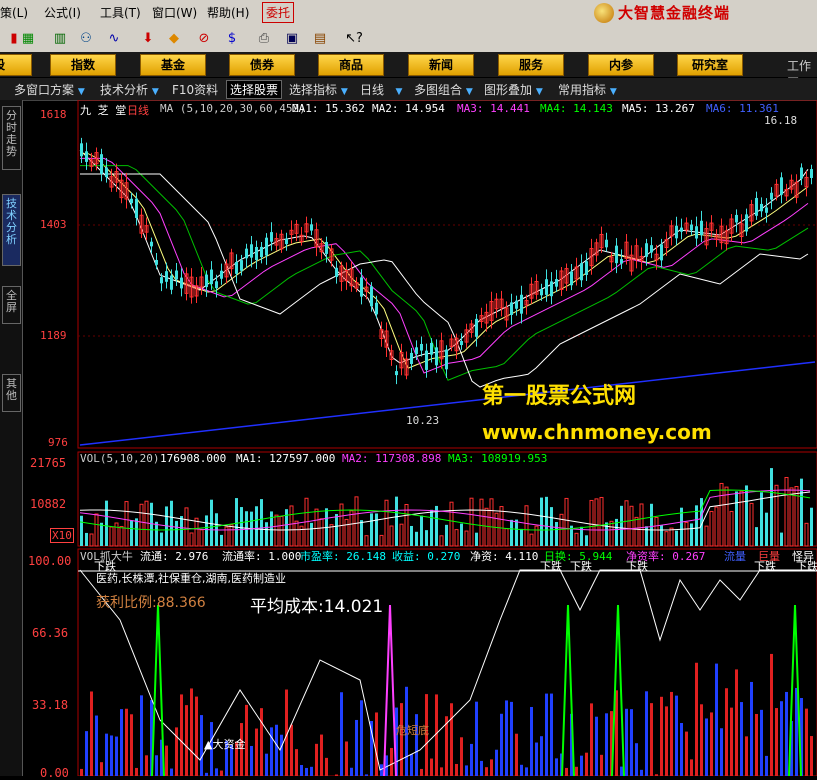 Image resolution: width=817 pixels, height=780 pixels. What do you see at coordinates (204, 38) in the screenshot?
I see `ban-icon: ⊘` at bounding box center [204, 38].